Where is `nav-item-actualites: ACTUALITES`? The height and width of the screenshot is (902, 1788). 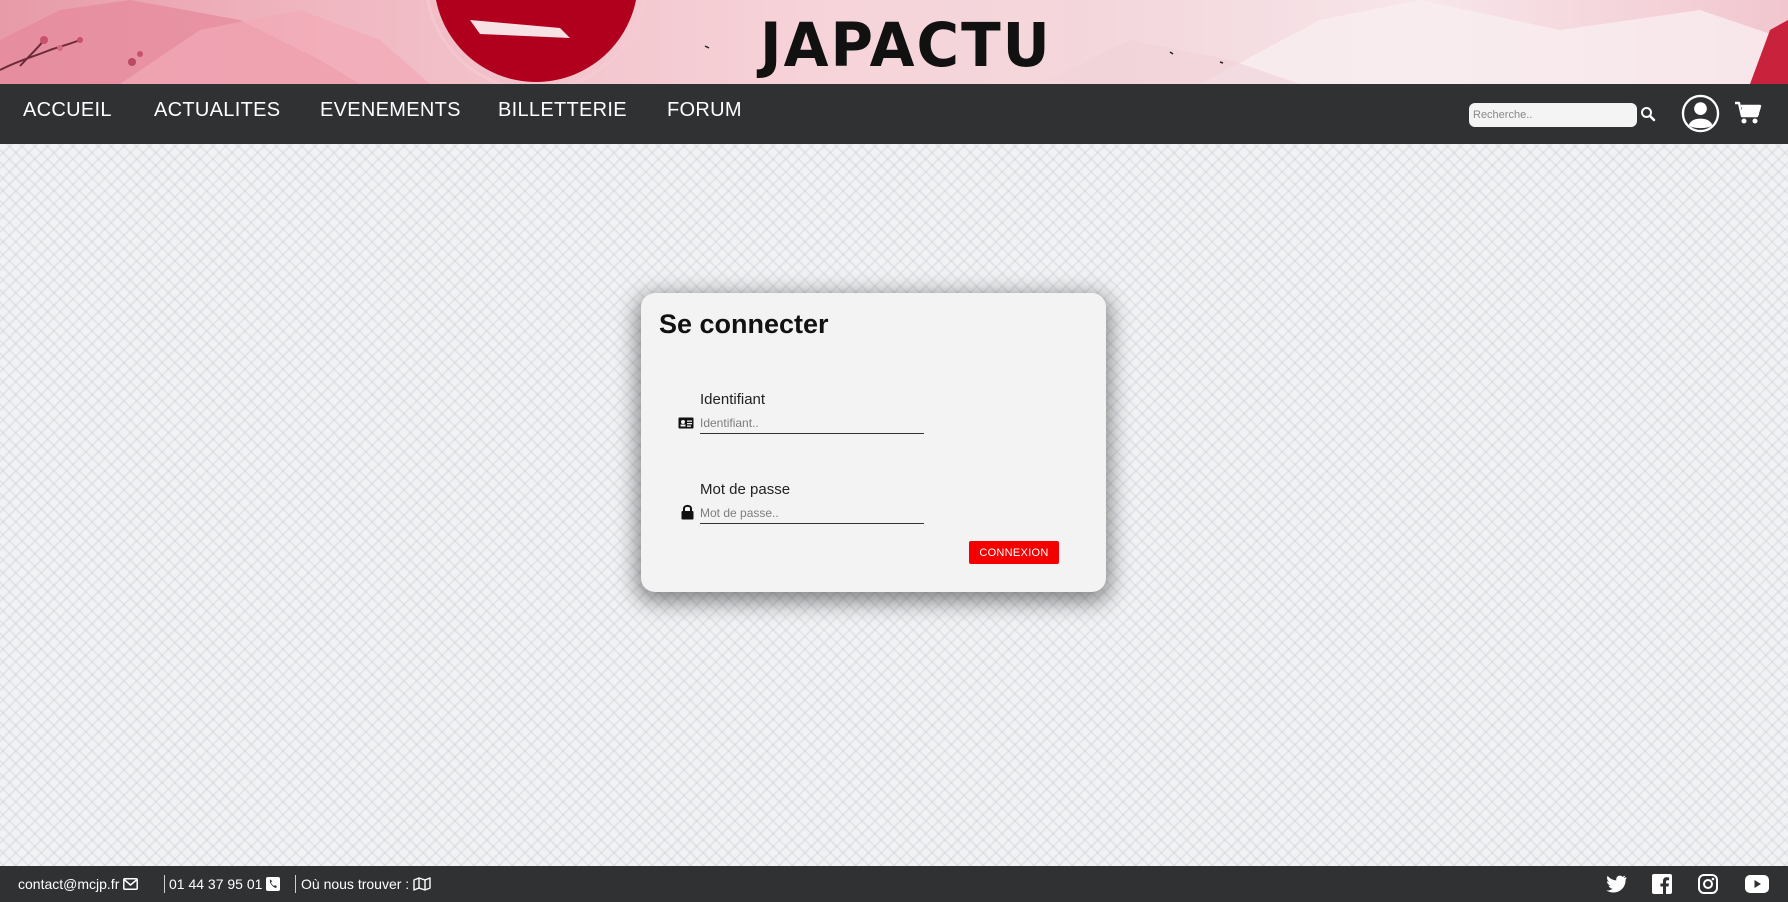 nav-item-actualites: ACTUALITES is located at coordinates (217, 110).